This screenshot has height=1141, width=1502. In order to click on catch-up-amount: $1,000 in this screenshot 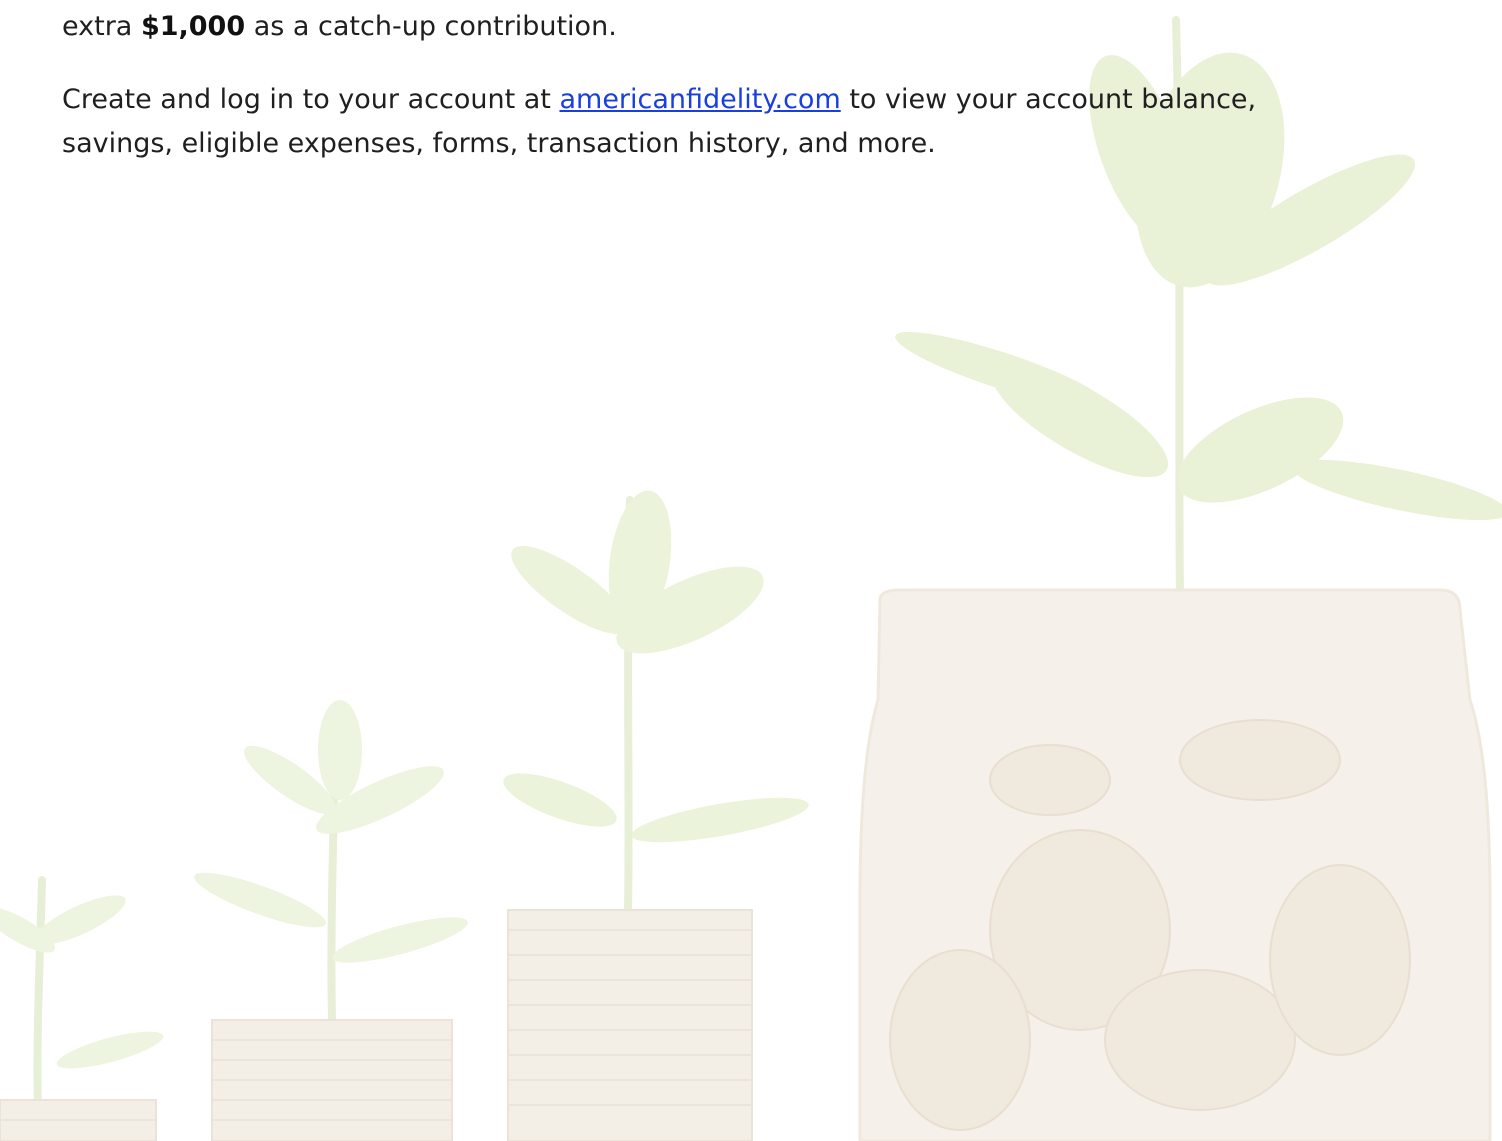, I will do `click(193, 26)`.